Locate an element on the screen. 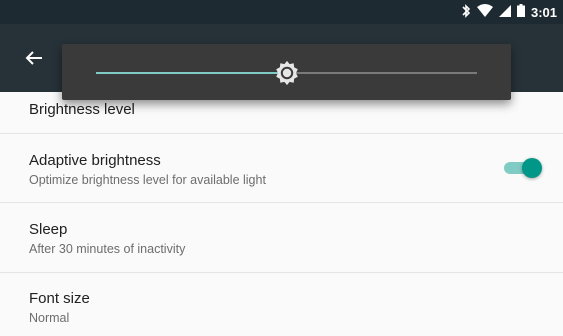 The image size is (563, 336). pref-title: Sleep is located at coordinates (48, 229).